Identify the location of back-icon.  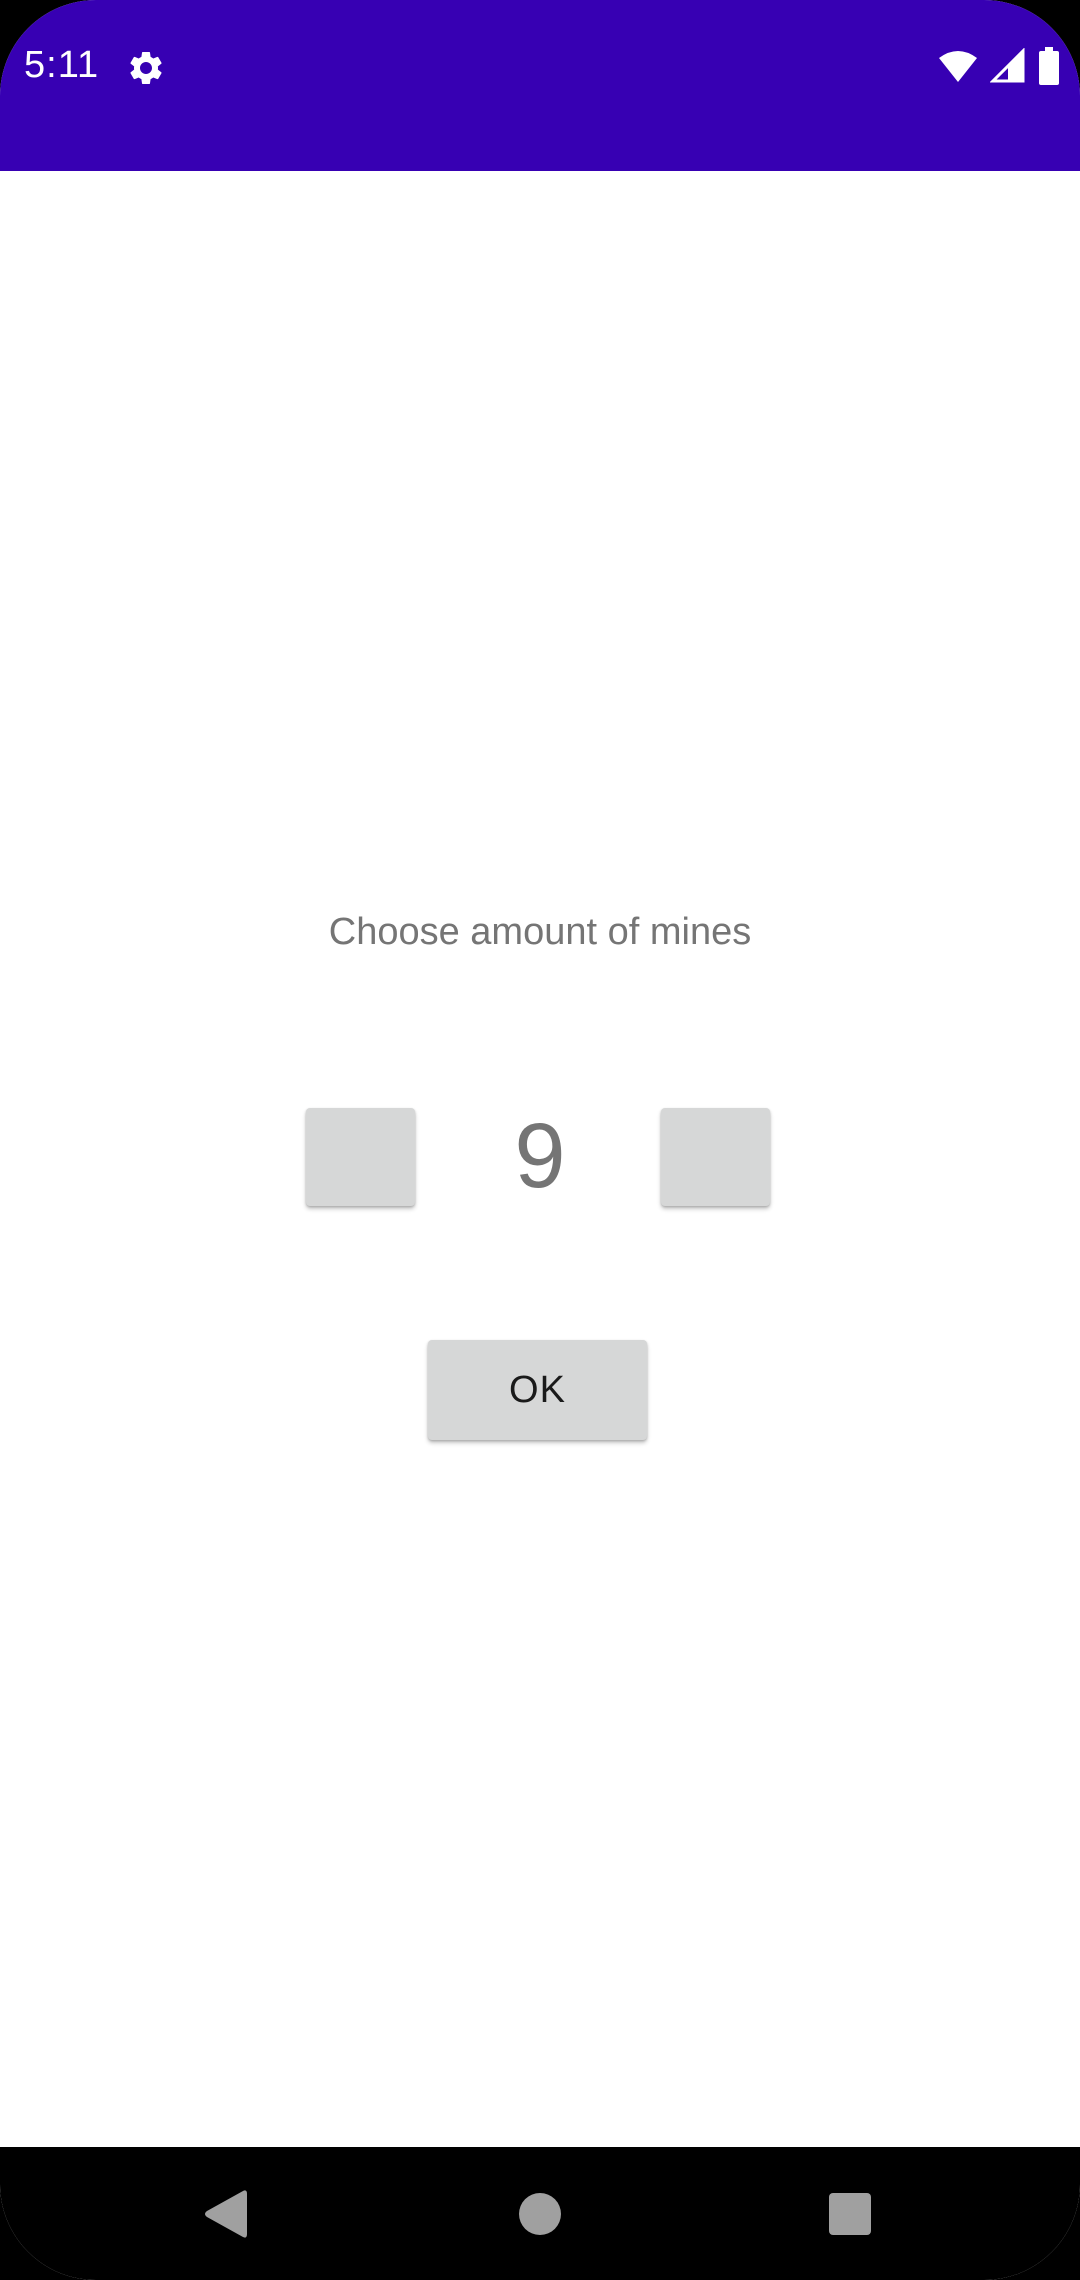
(225, 2214).